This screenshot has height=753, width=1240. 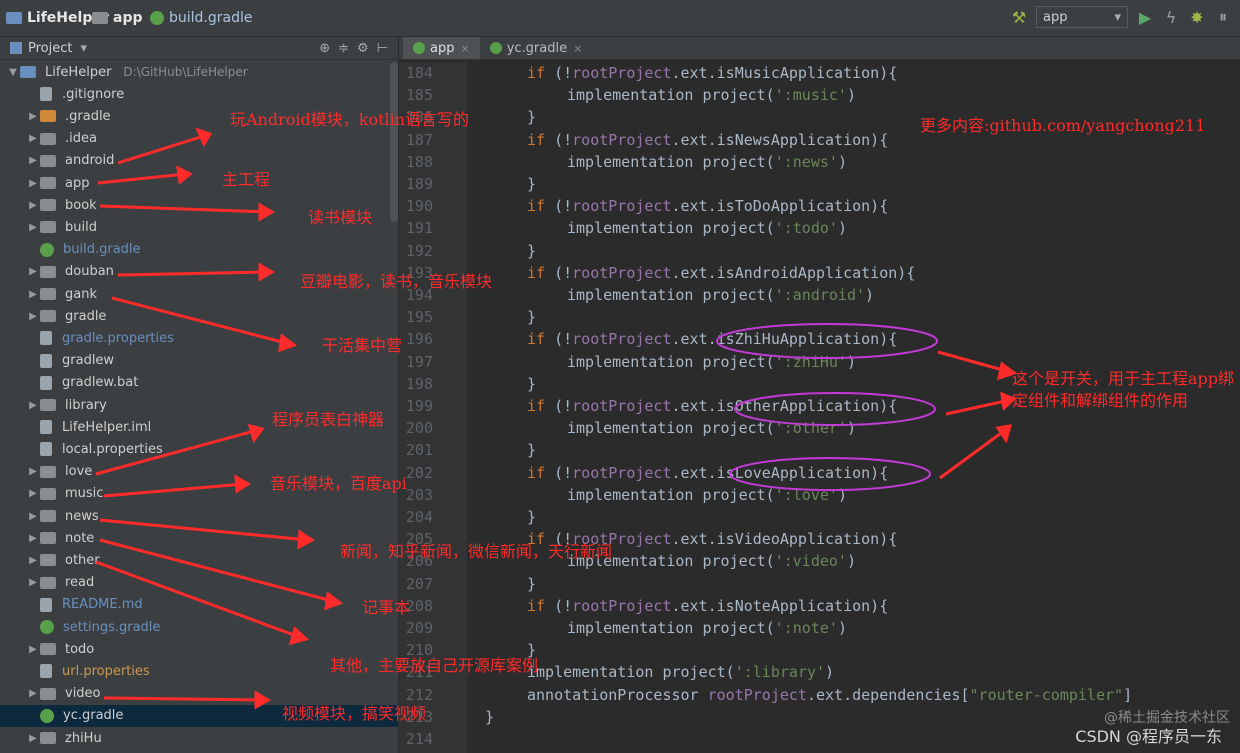 What do you see at coordinates (806, 228) in the screenshot?
I see `code-token: ':todo'` at bounding box center [806, 228].